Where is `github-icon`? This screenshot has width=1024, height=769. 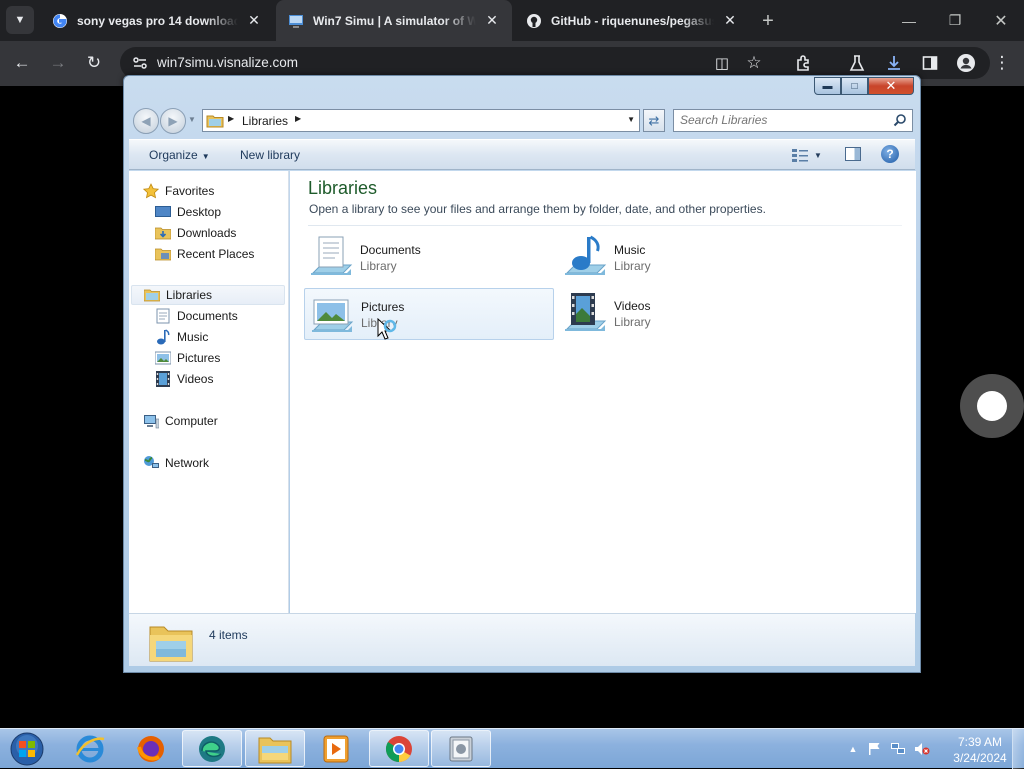
github-icon is located at coordinates (534, 21).